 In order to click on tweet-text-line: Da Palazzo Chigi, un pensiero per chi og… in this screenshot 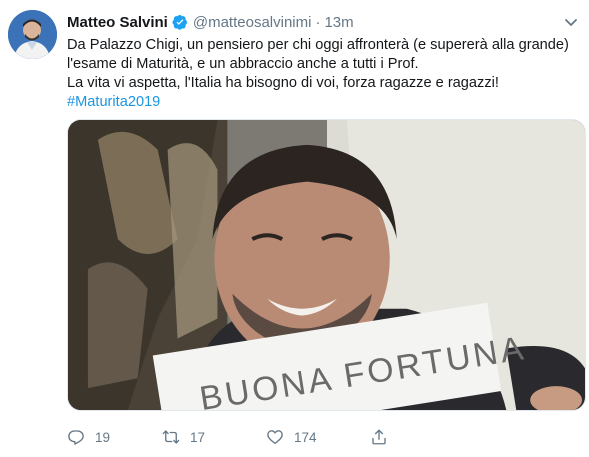, I will do `click(318, 45)`.